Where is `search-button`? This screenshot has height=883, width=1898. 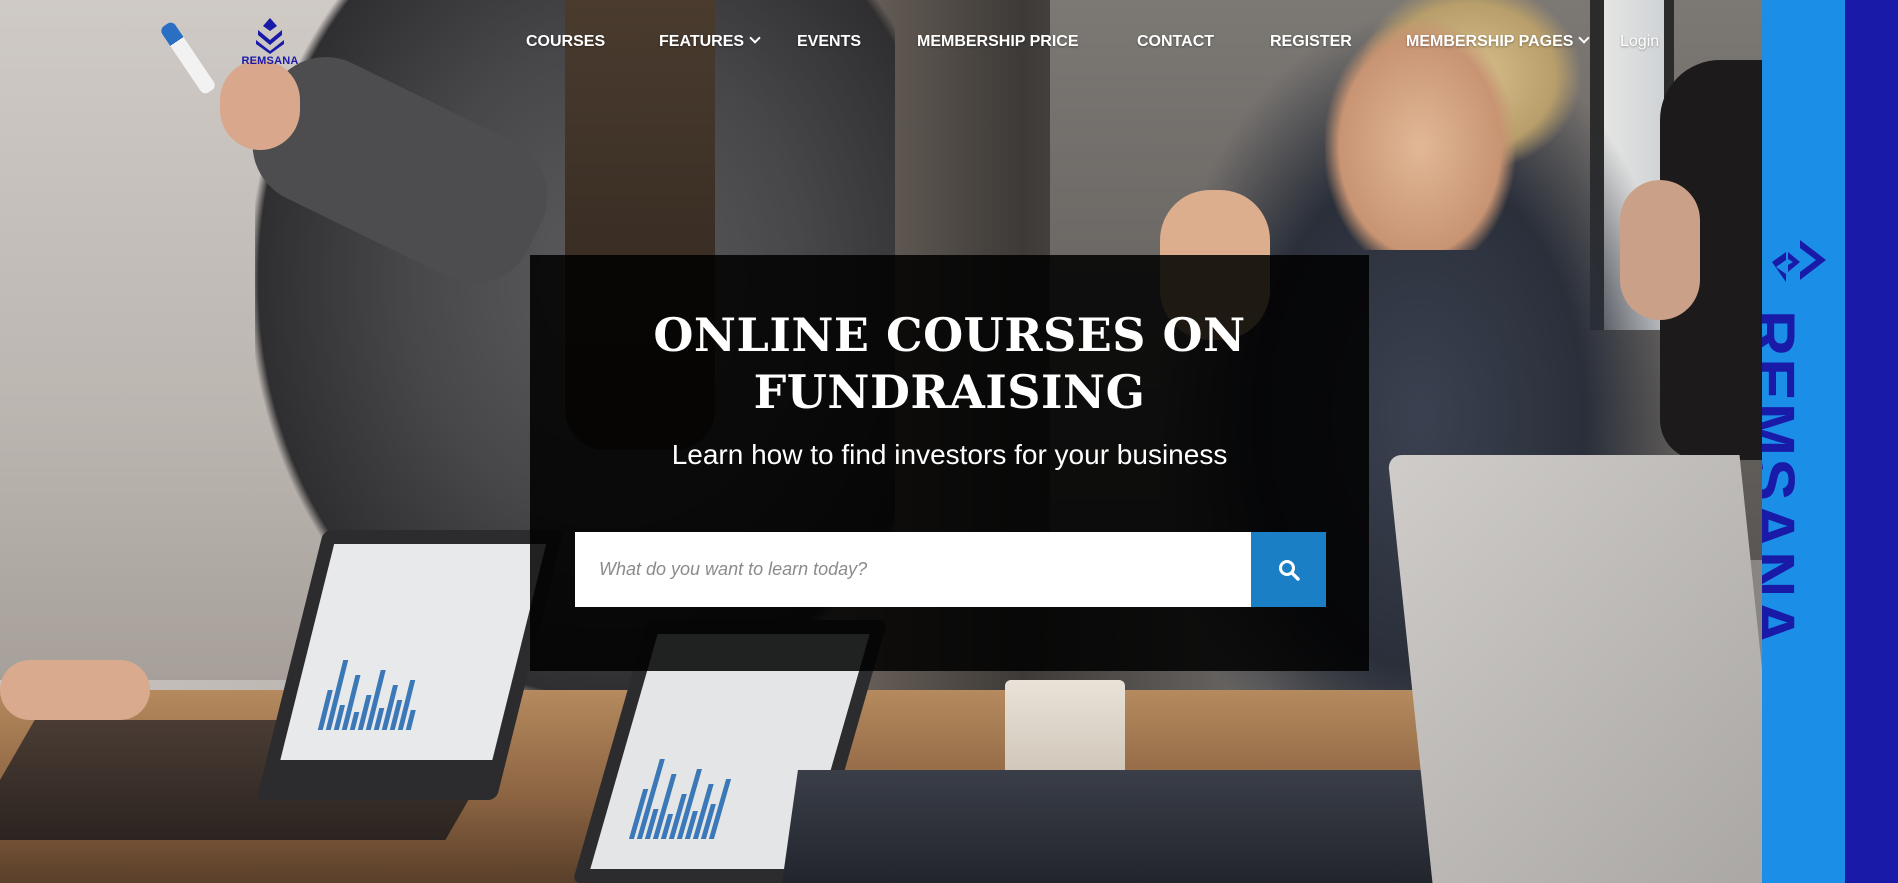
search-button is located at coordinates (1288, 569).